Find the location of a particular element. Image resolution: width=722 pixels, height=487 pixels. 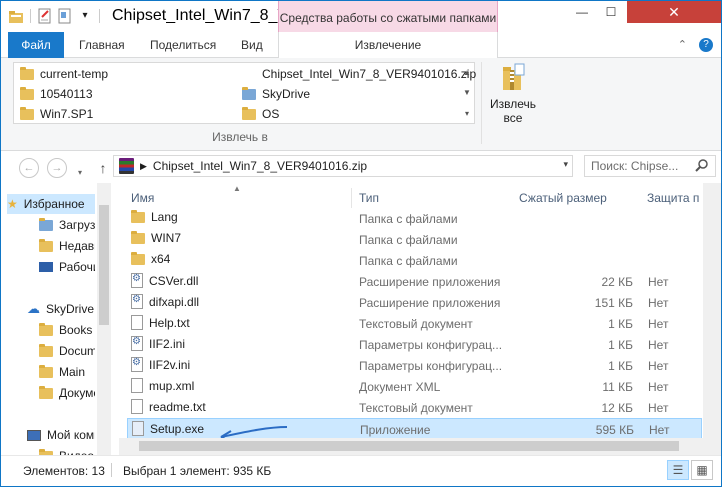

search-icon is located at coordinates (703, 166).